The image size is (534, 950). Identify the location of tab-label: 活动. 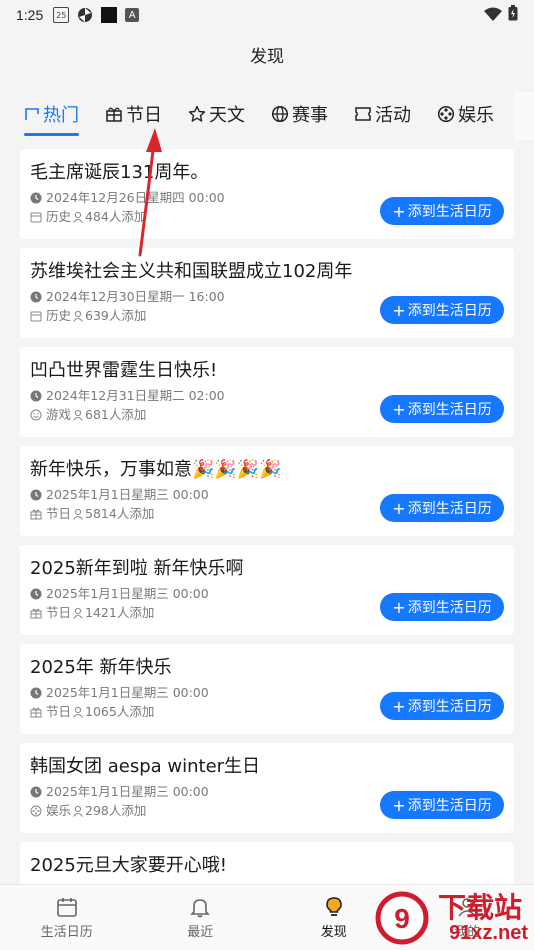
(393, 115).